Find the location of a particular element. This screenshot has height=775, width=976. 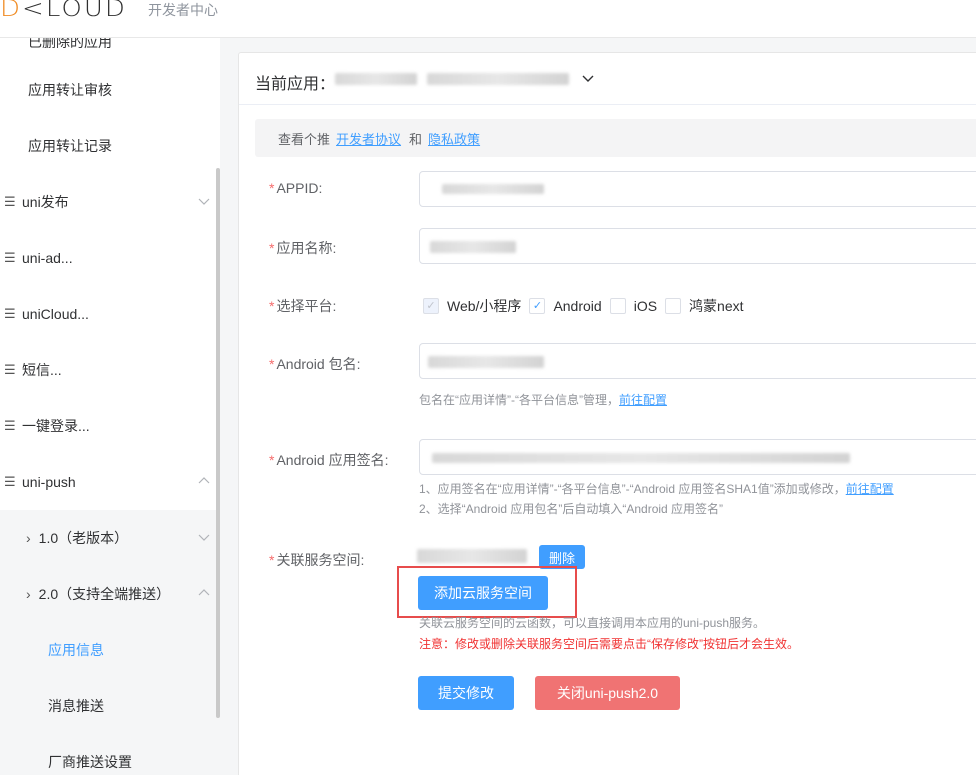

sidebar-item-partial: 已删除的应用 is located at coordinates (70, 45).